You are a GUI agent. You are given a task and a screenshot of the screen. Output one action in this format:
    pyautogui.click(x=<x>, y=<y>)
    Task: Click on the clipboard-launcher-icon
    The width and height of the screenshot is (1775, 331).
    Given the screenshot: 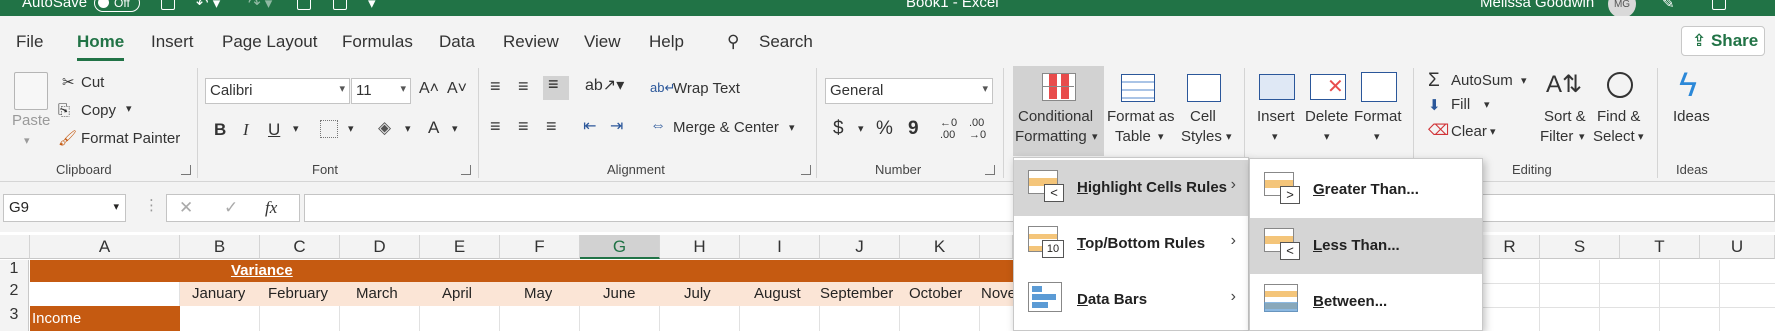 What is the action you would take?
    pyautogui.click(x=186, y=170)
    